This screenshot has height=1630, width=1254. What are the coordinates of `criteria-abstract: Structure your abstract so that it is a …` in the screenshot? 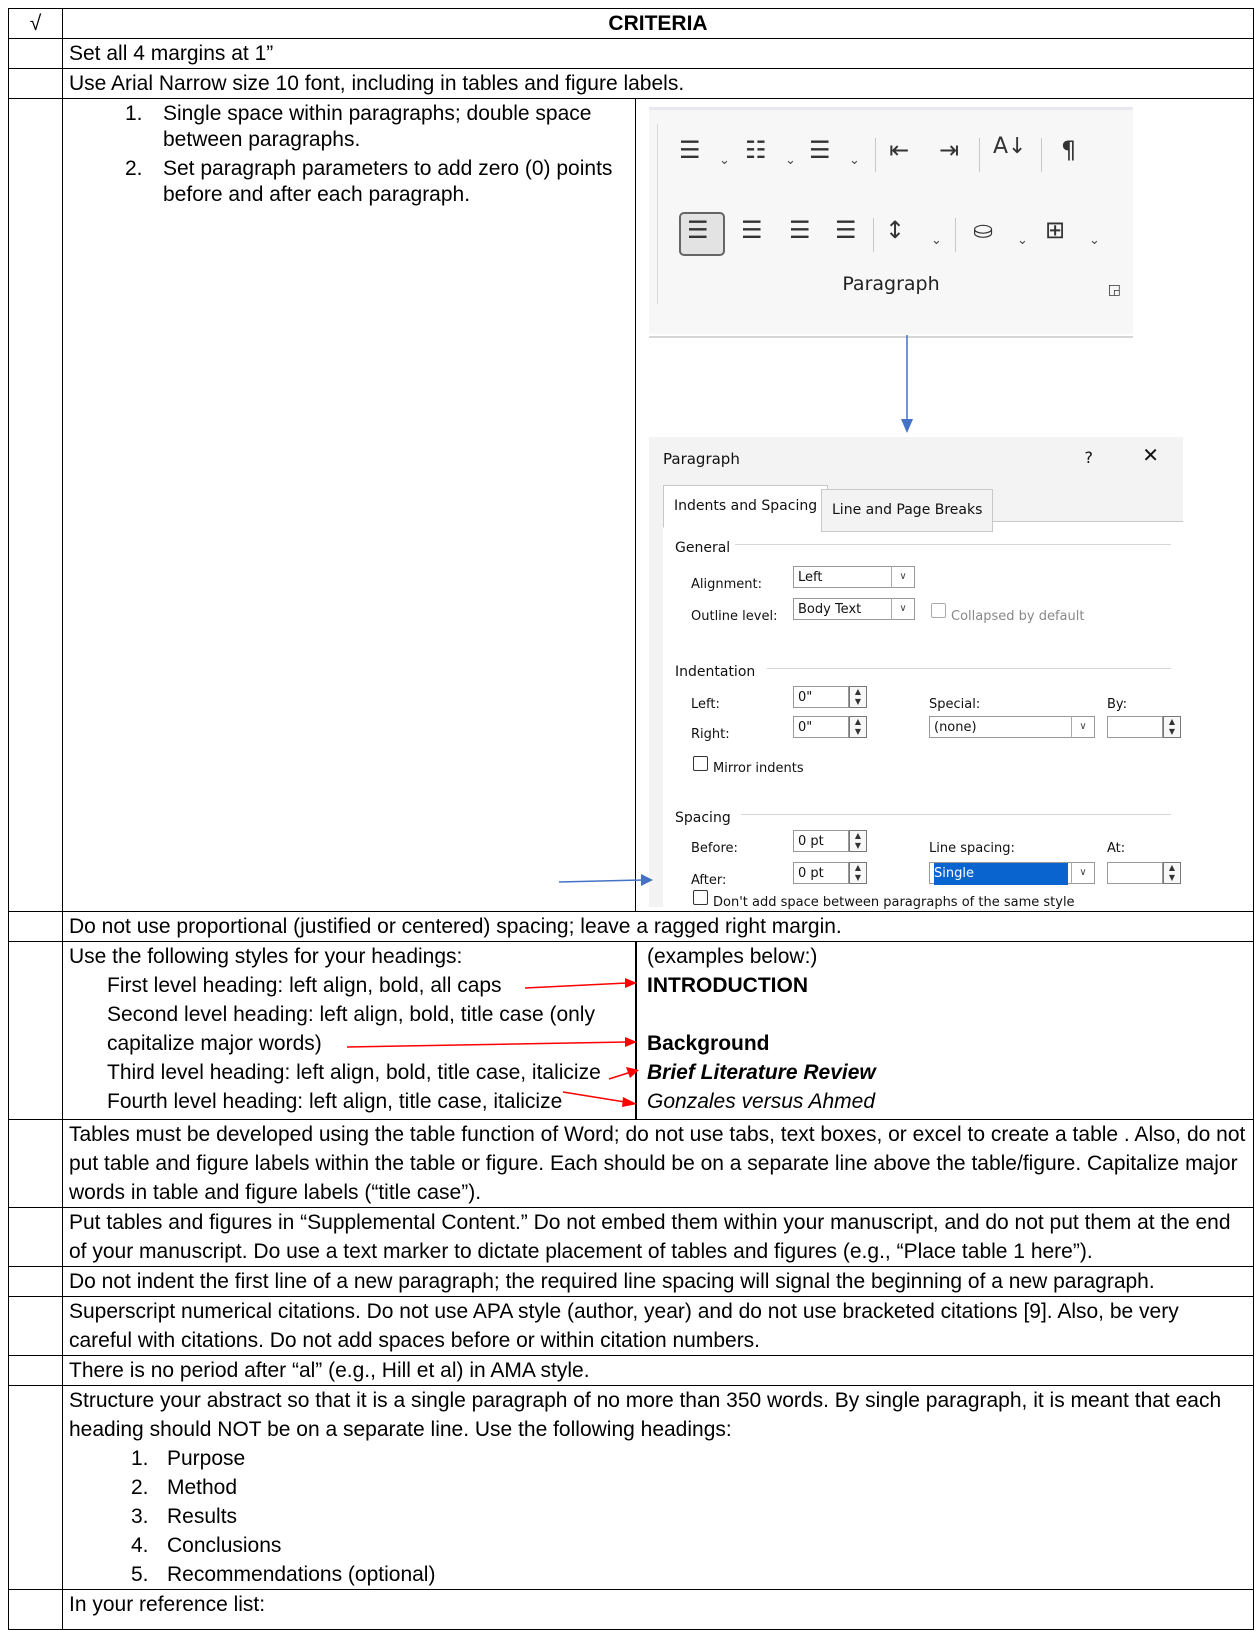 It's located at (658, 1487).